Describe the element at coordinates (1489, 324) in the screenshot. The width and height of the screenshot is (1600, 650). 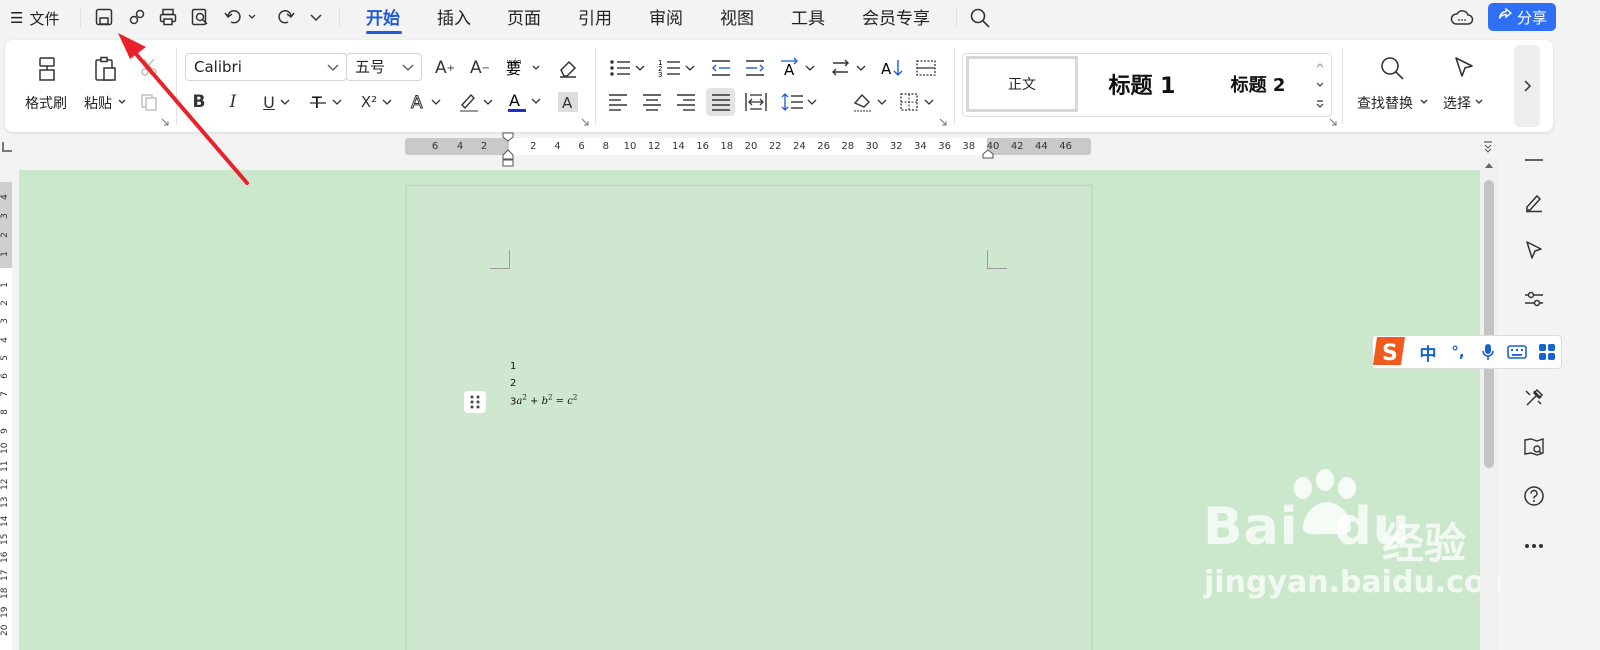
I see `vertical-scrollbar-thumb` at that location.